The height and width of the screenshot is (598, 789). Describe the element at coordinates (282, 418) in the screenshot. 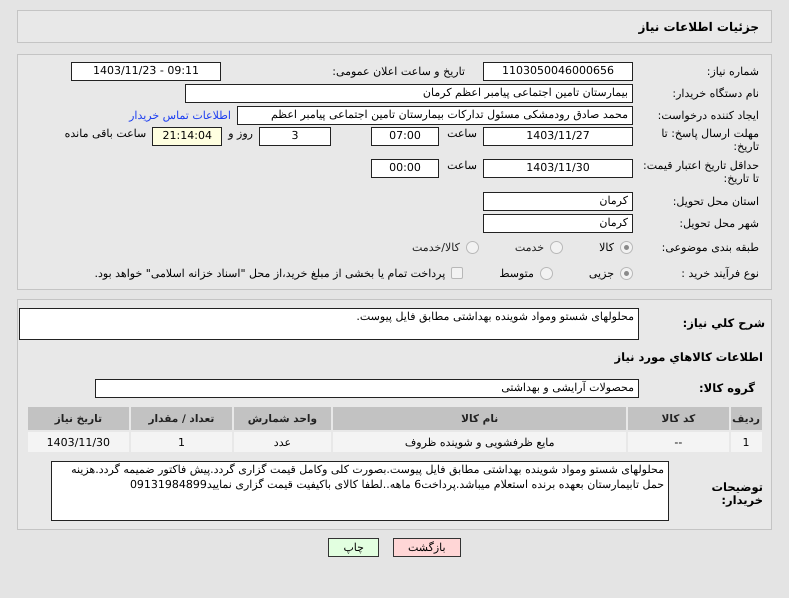

I see `column-header: واحد شمارش` at that location.